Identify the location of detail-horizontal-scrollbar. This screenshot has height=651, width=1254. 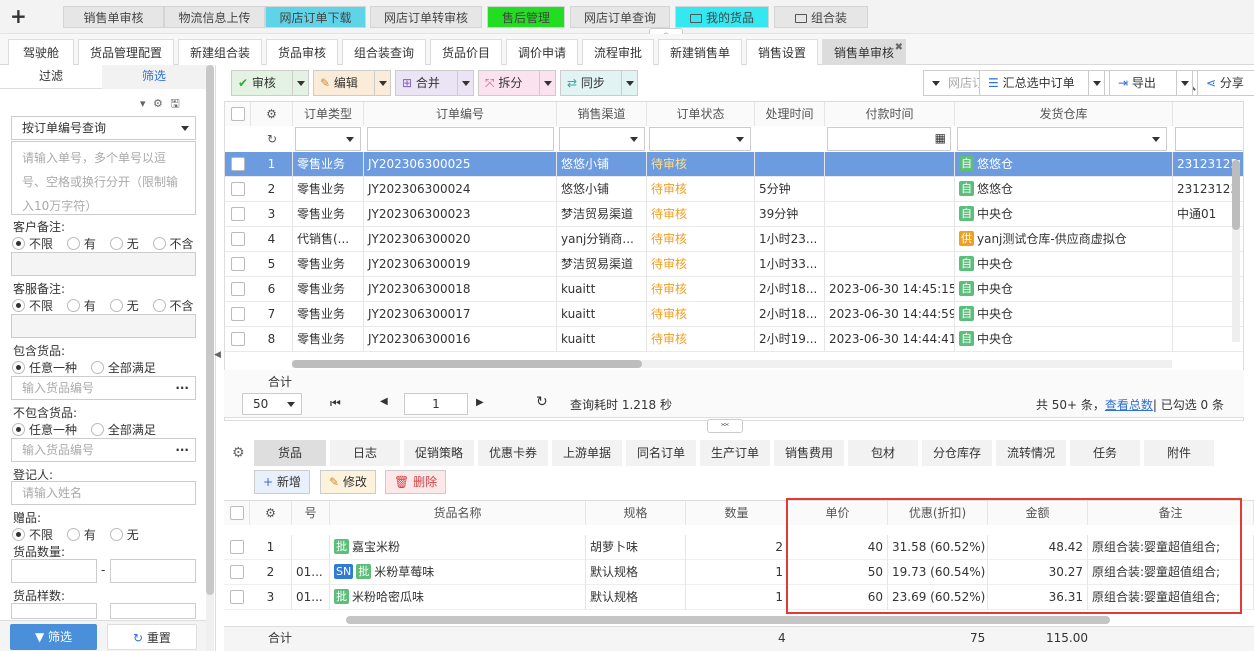
(728, 620).